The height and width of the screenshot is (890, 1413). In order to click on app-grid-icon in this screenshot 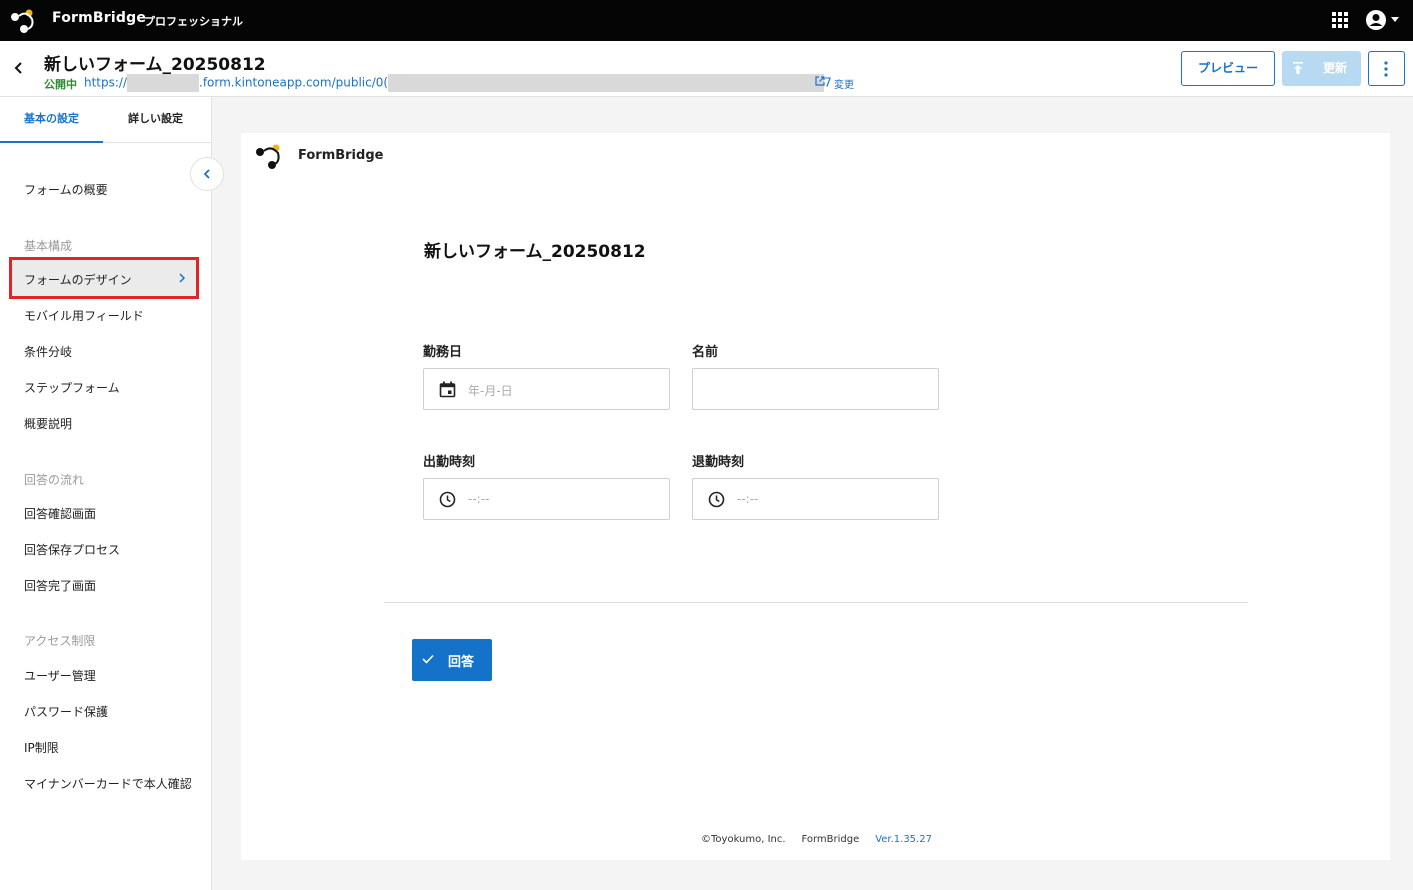, I will do `click(1340, 20)`.